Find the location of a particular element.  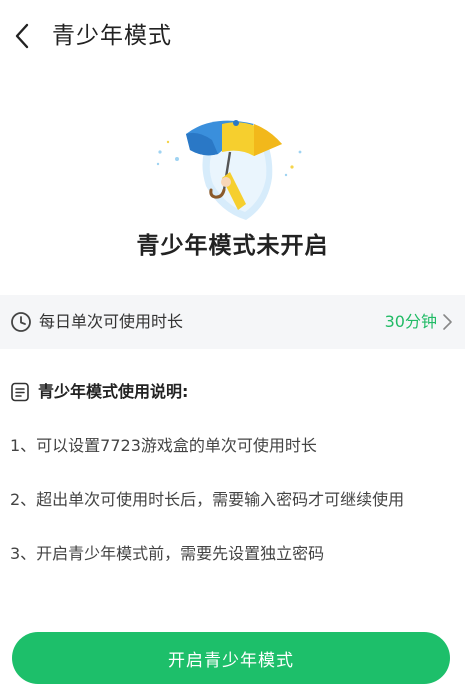

umbrella-shield-illustration is located at coordinates (229, 170).